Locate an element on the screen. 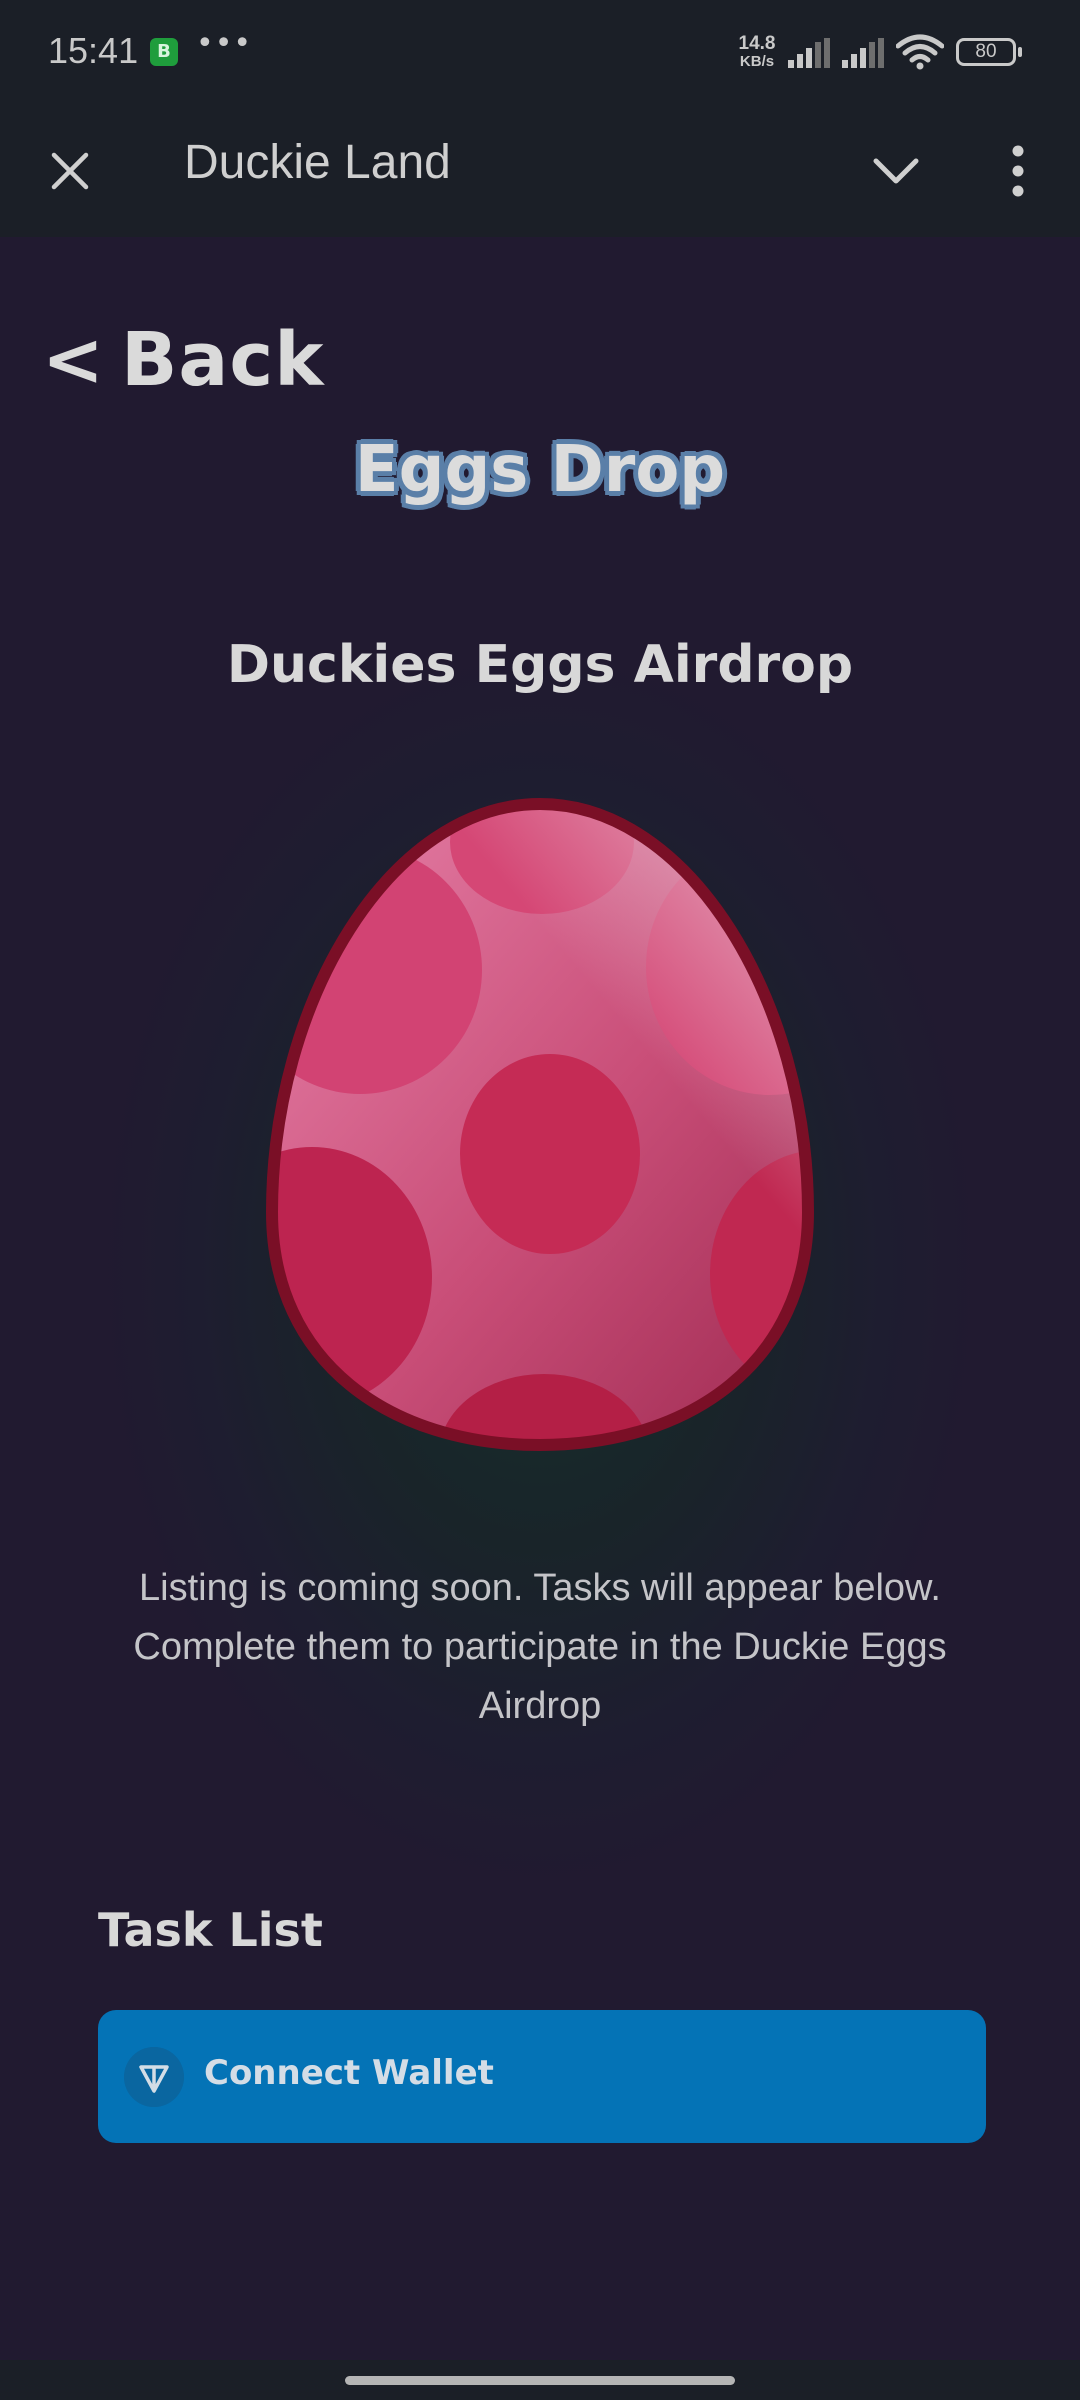  wifi-icon is located at coordinates (920, 52).